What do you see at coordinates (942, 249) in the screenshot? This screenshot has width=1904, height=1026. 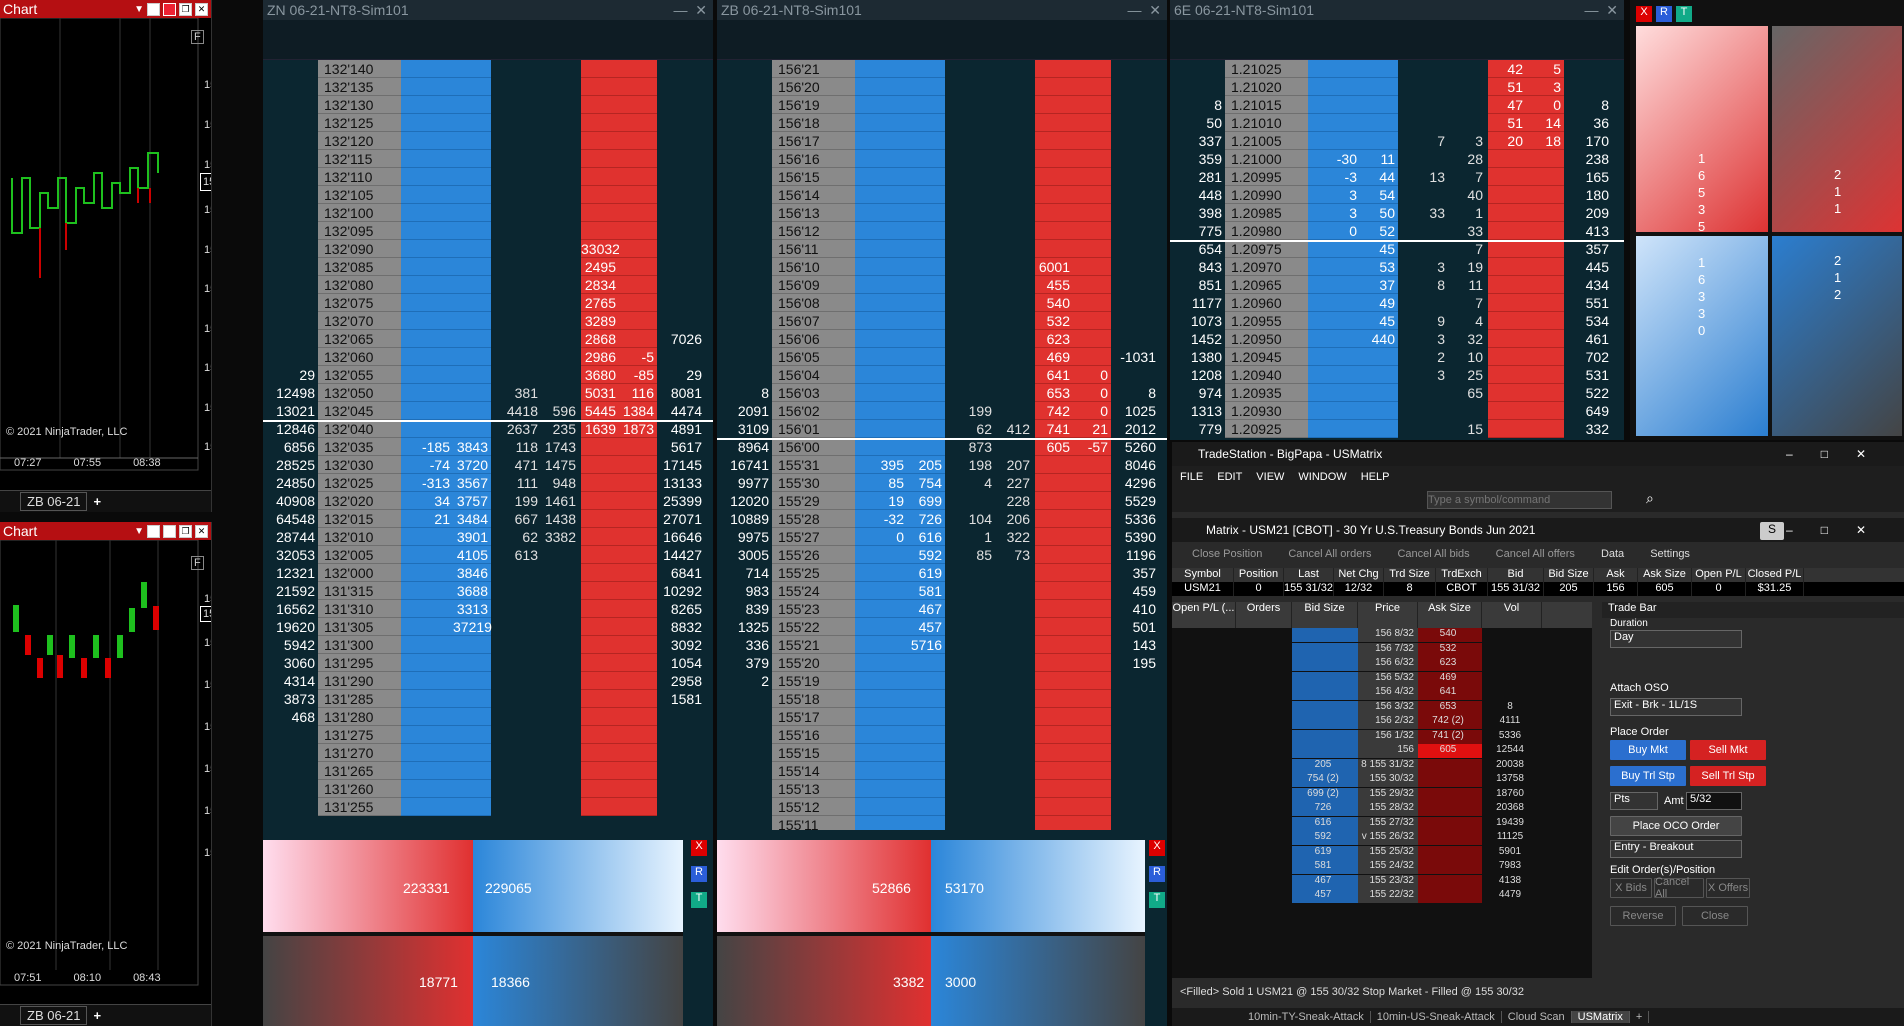 I see `ladder-row: 156'11` at bounding box center [942, 249].